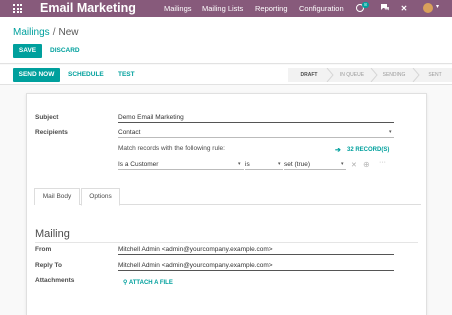 The width and height of the screenshot is (452, 315). I want to click on control-panel: Mailings / New SAVE DISCARD, so click(226, 40).